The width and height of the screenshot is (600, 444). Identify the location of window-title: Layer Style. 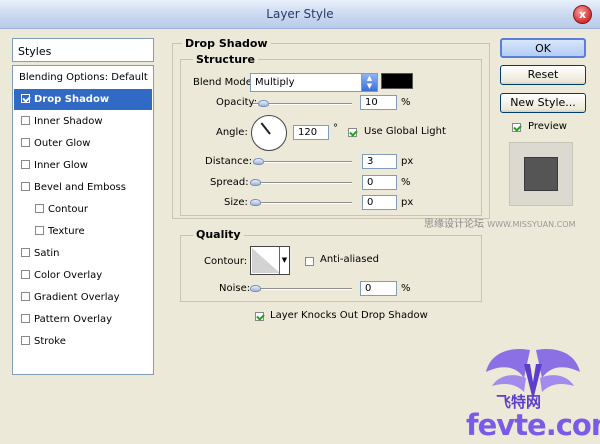
(300, 14).